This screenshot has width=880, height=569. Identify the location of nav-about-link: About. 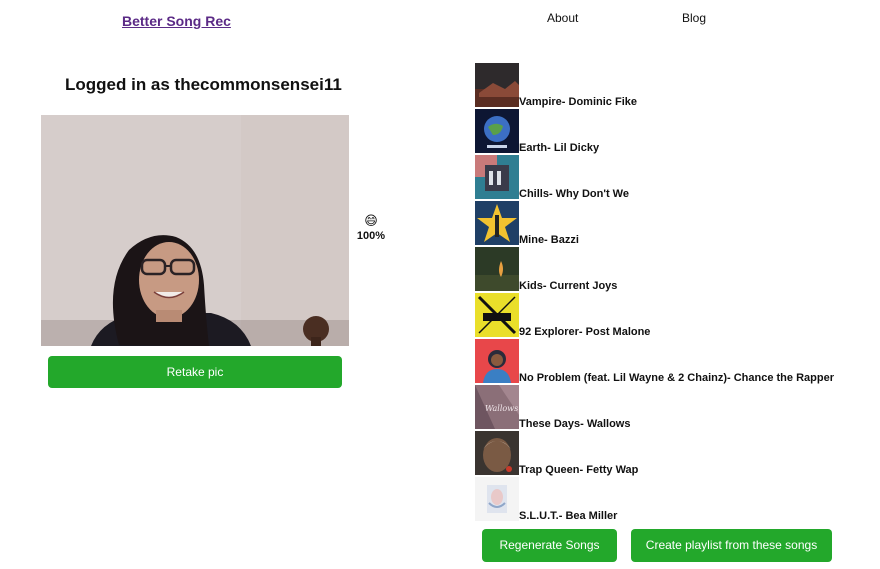
(562, 18).